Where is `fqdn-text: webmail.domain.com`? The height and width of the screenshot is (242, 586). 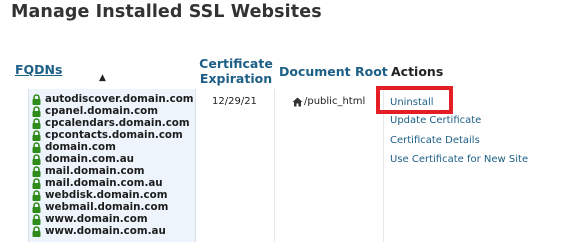
fqdn-text: webmail.domain.com is located at coordinates (107, 207).